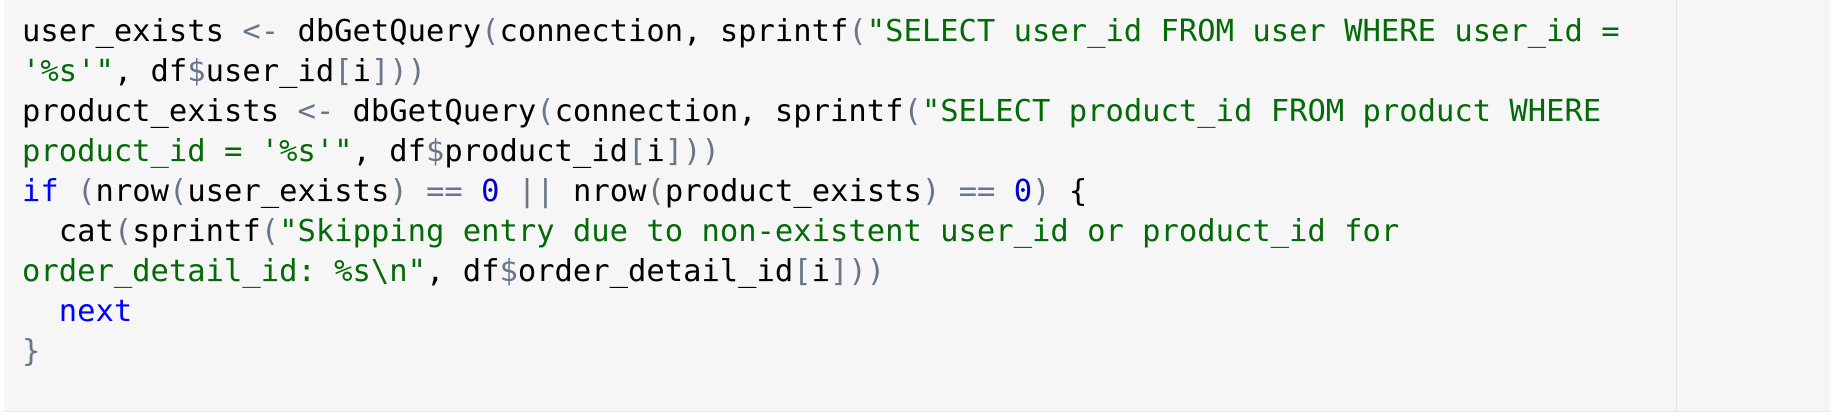 The width and height of the screenshot is (1836, 420). Describe the element at coordinates (821, 312) in the screenshot. I see `code-line-8: next` at that location.